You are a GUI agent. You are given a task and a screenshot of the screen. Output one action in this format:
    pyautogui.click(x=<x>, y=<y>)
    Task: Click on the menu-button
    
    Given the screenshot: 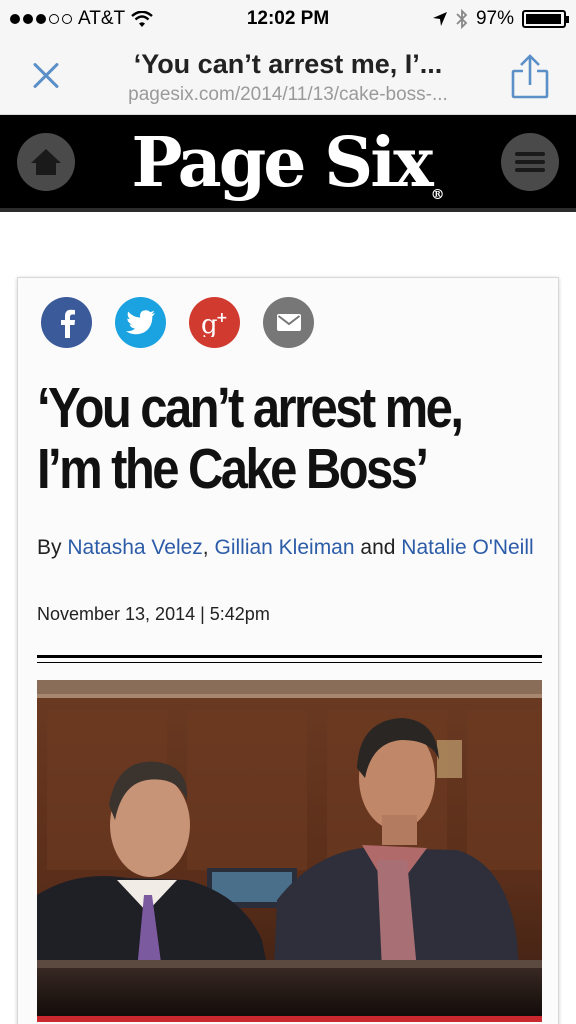 What is the action you would take?
    pyautogui.click(x=530, y=162)
    